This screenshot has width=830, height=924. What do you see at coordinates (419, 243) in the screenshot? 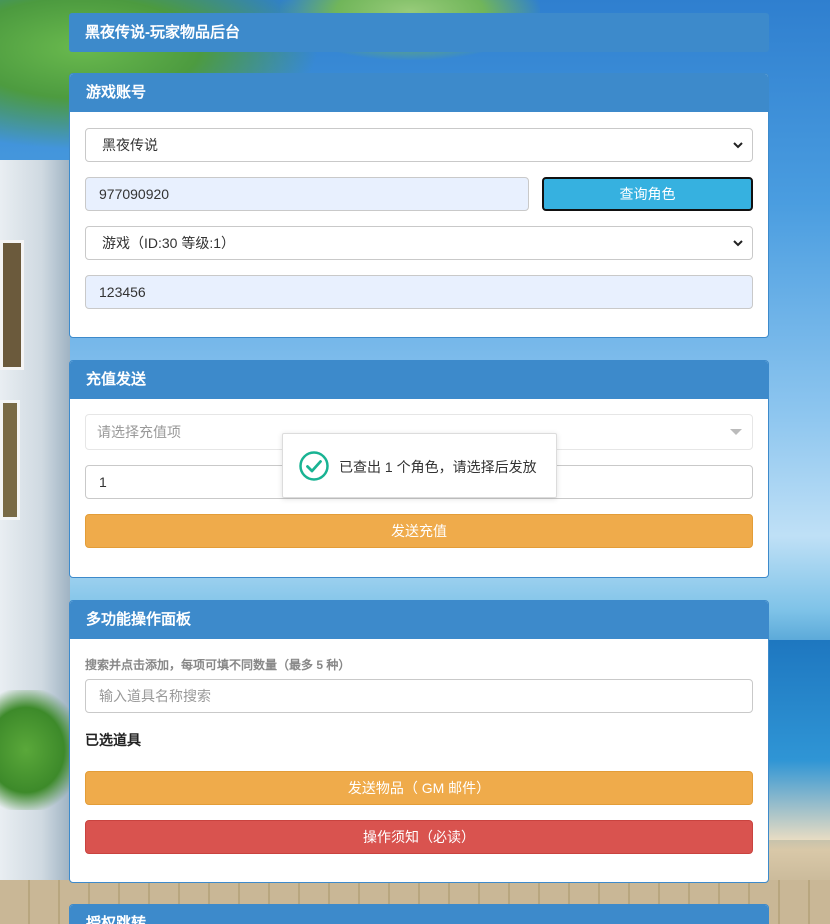
I see `role-select: 游戏（ID:30 等级:1）` at bounding box center [419, 243].